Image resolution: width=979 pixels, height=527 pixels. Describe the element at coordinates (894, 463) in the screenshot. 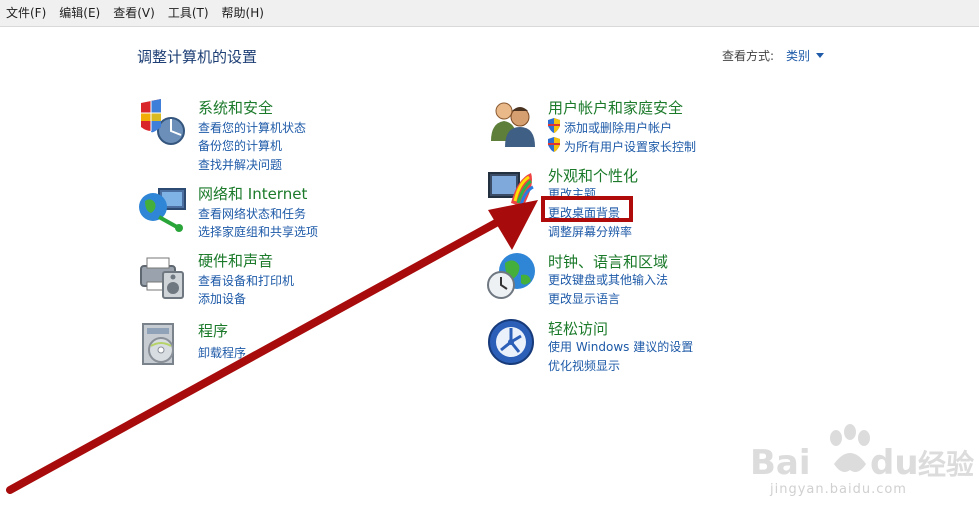

I see `svg-text: du` at that location.